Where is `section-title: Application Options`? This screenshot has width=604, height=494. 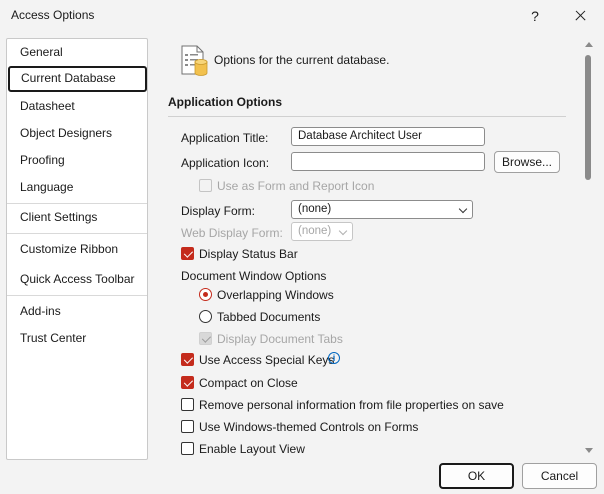
section-title: Application Options is located at coordinates (225, 102).